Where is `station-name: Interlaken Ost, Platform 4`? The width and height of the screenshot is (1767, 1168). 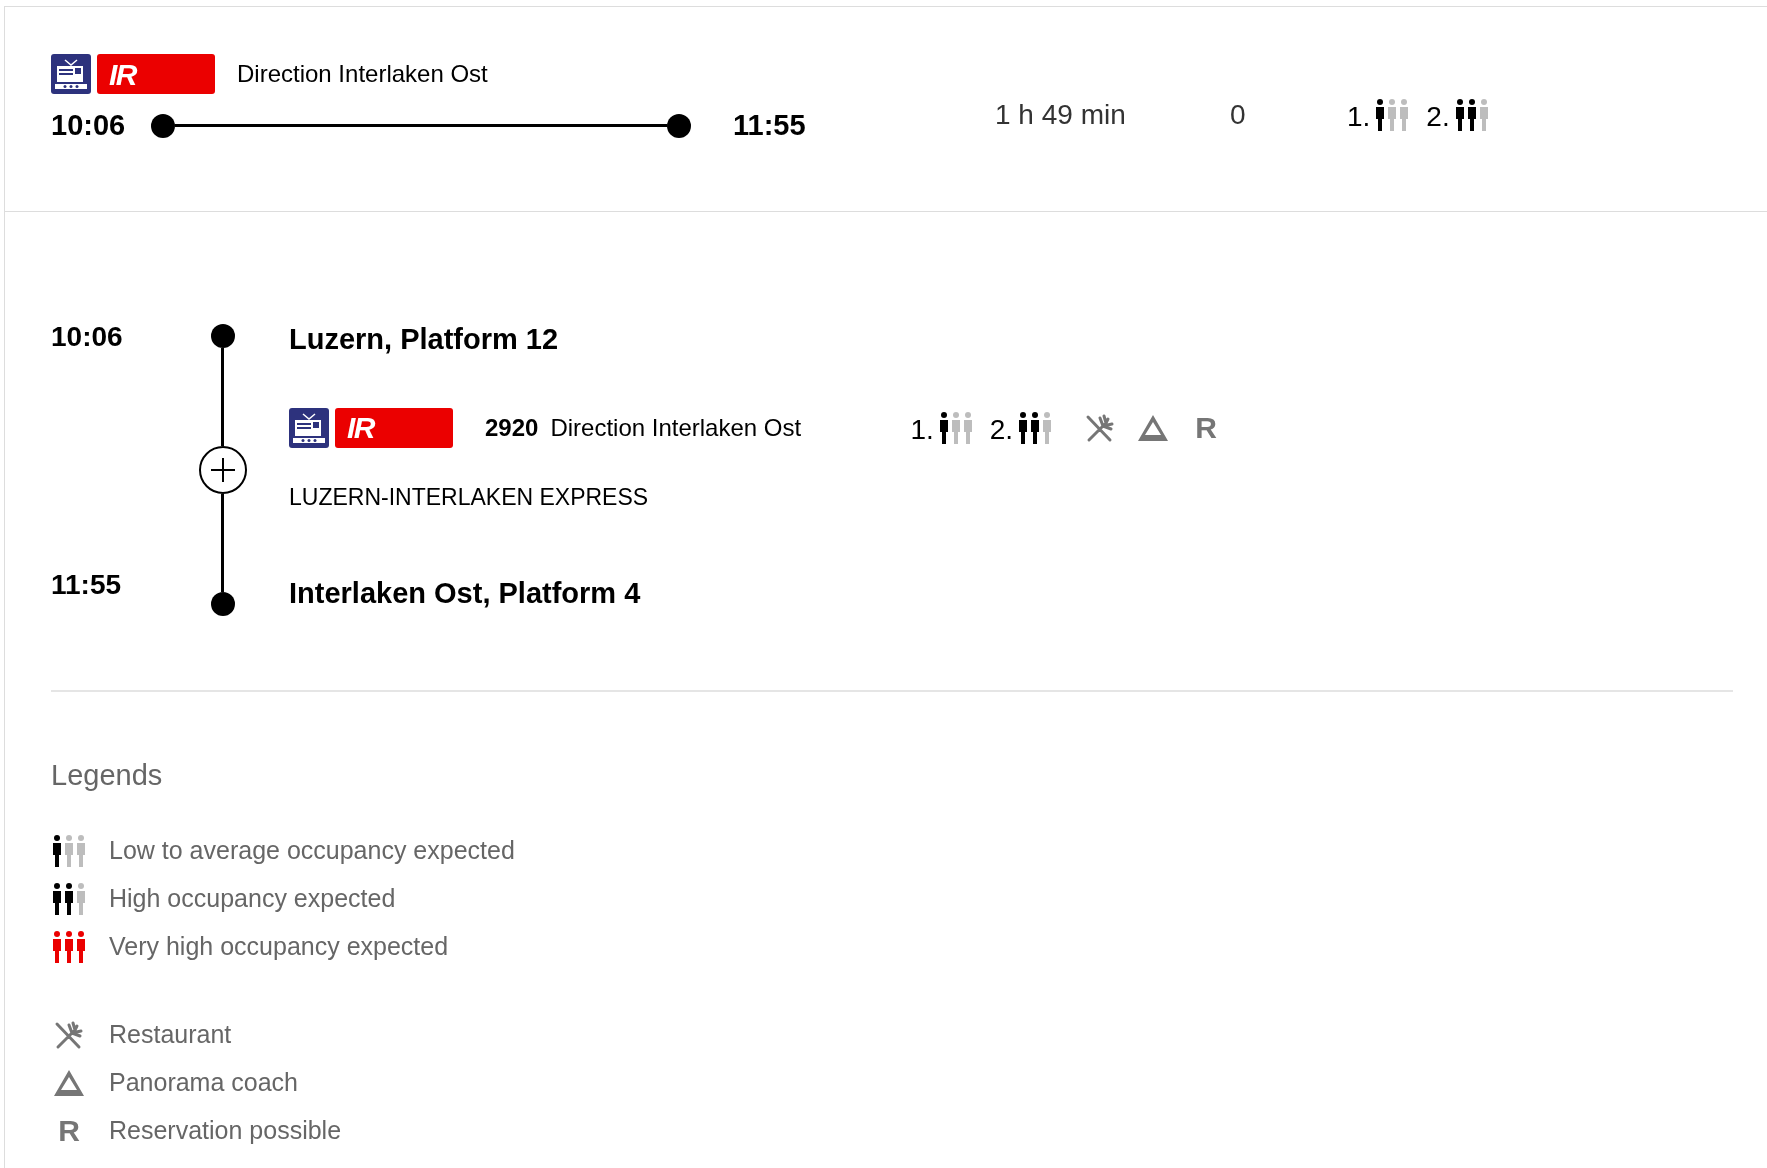 station-name: Interlaken Ost, Platform 4 is located at coordinates (465, 593).